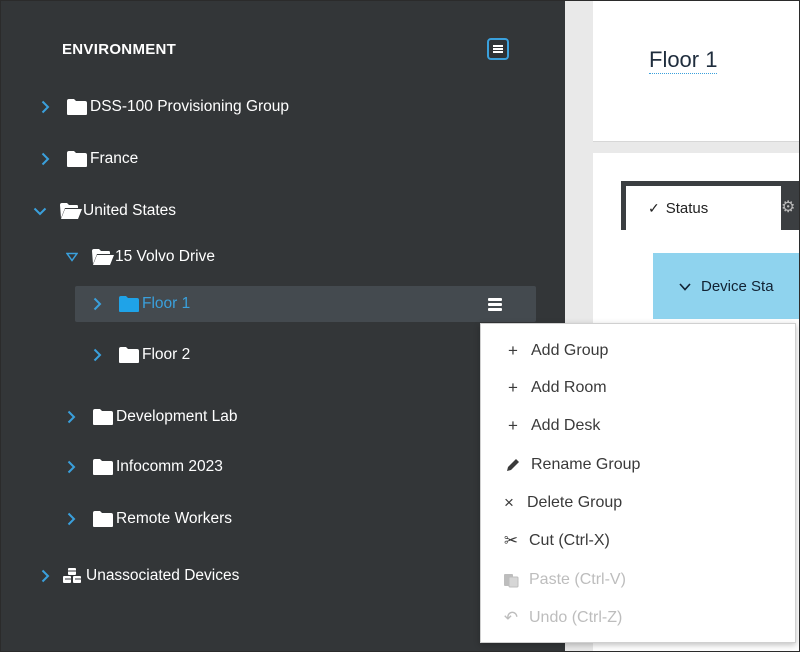 The height and width of the screenshot is (652, 800). What do you see at coordinates (130, 210) in the screenshot?
I see `tree-item-label: United States` at bounding box center [130, 210].